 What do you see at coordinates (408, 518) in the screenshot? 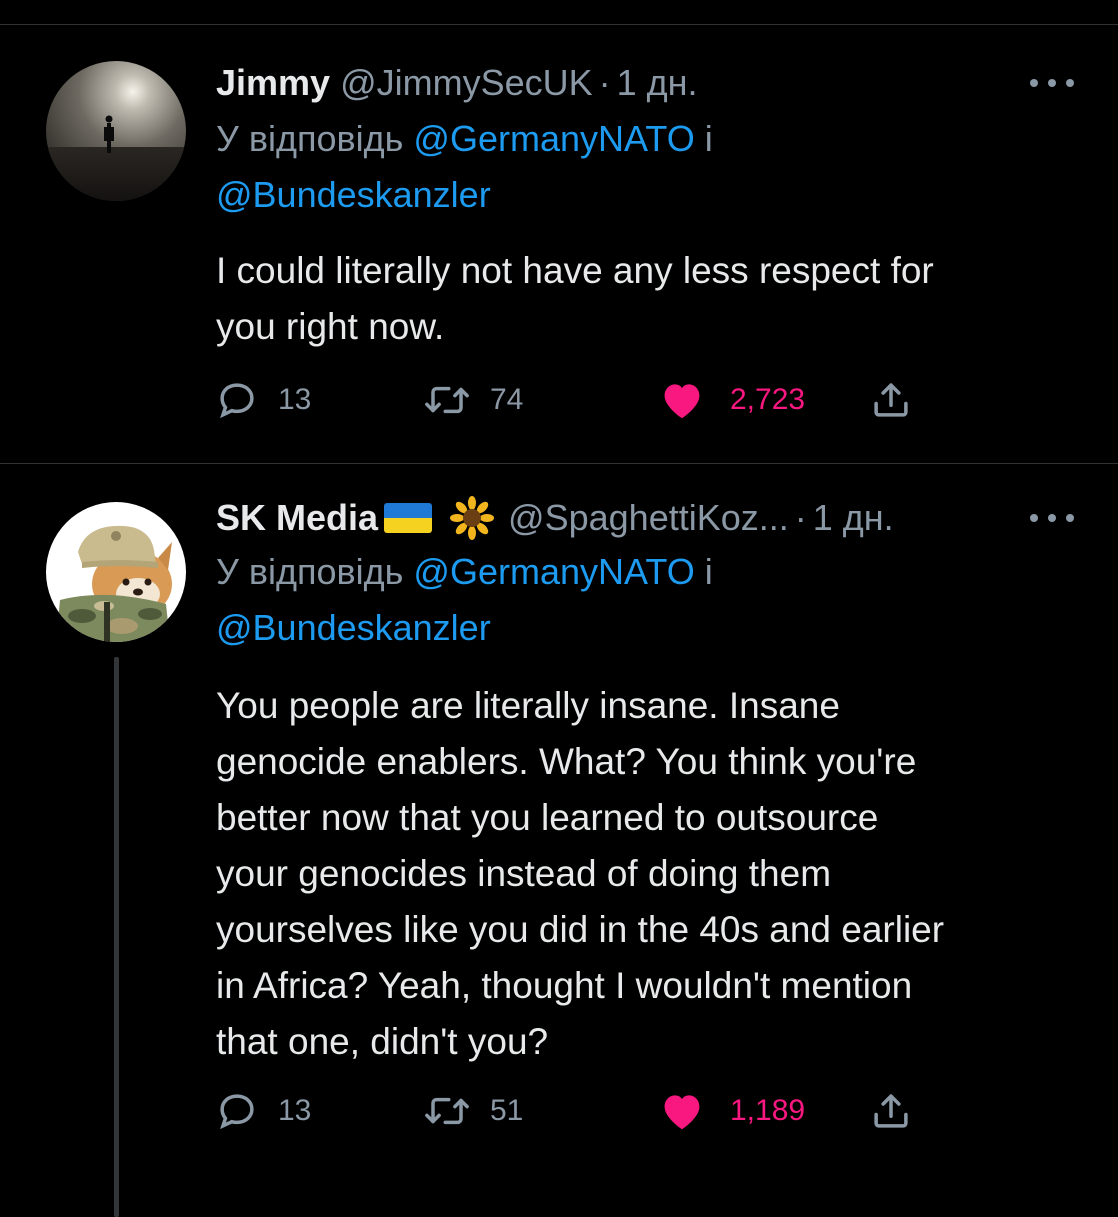
I see `ukraine-flag-icon` at bounding box center [408, 518].